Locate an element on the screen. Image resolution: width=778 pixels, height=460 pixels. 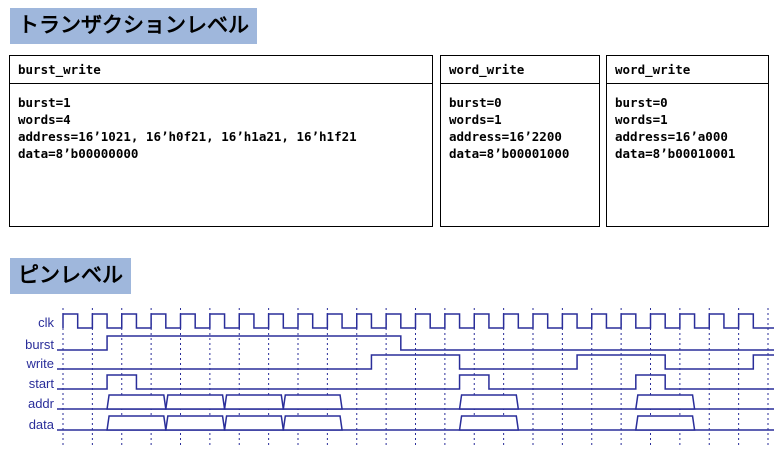
signal-labels: clk burst write start addr data is located at coordinates (40, 373).